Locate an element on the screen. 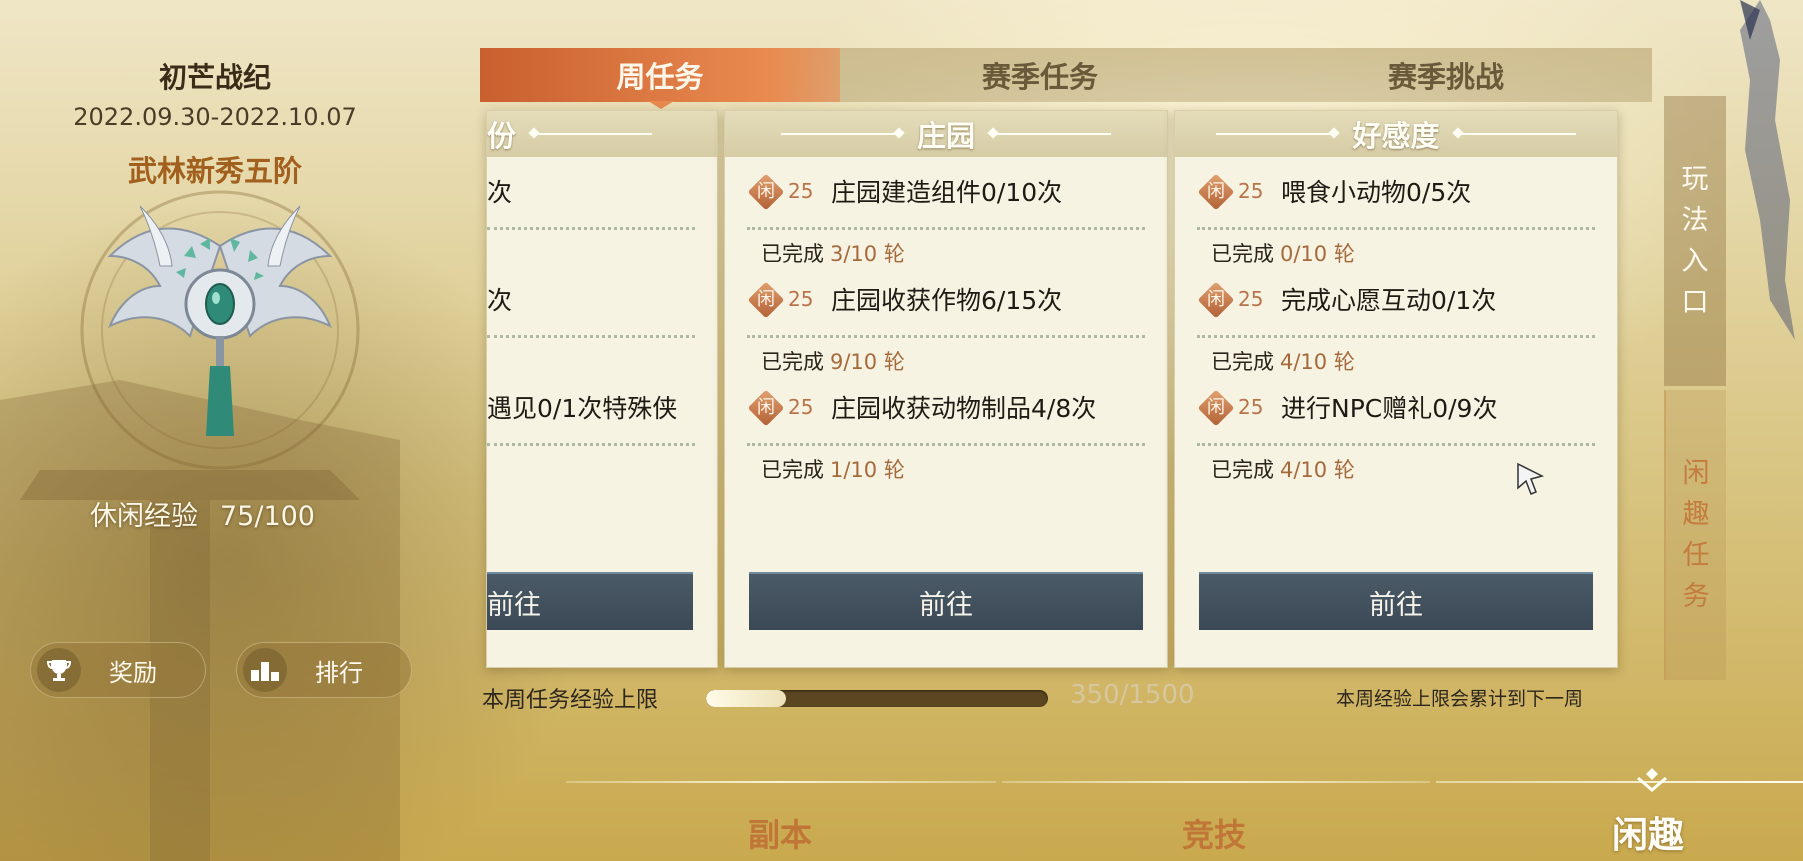 This screenshot has height=861, width=1803. nav-active-marker-icon is located at coordinates (1652, 780).